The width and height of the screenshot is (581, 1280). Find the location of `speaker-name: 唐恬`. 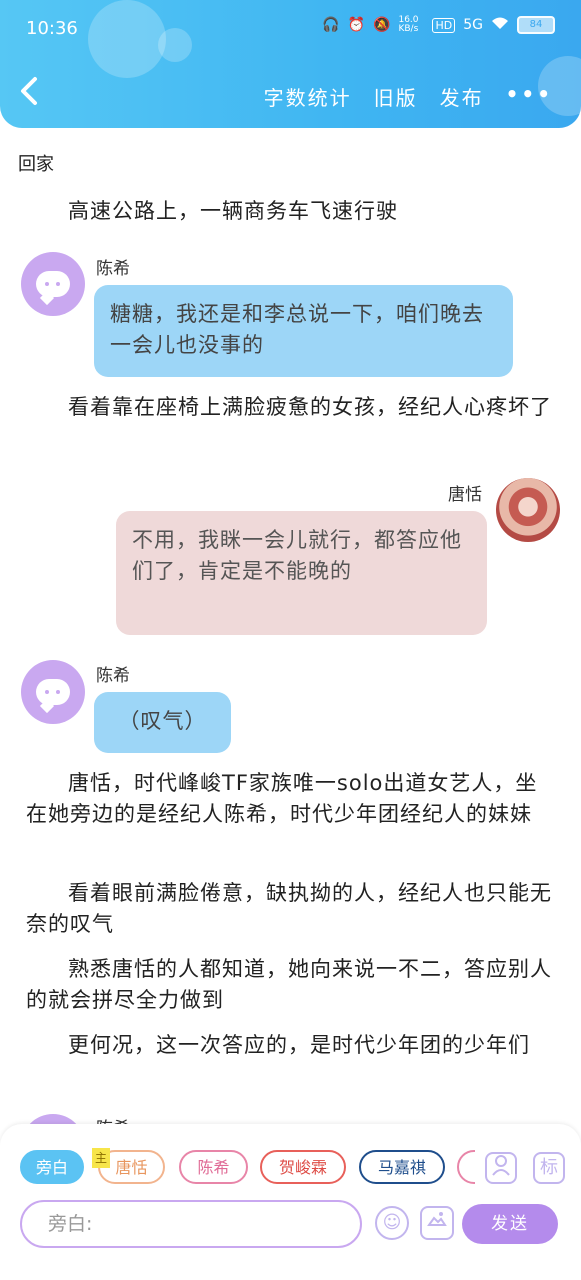

speaker-name: 唐恬 is located at coordinates (465, 495).